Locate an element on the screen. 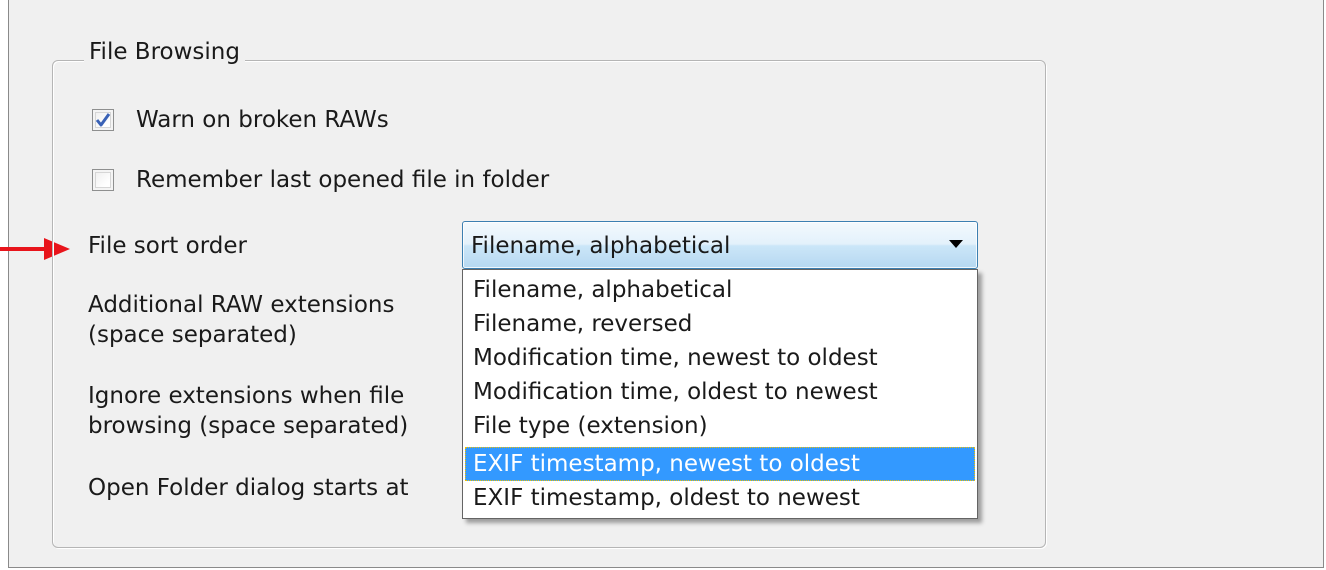 The width and height of the screenshot is (1326, 570). file-sort-order-select: Filename, alphabetical is located at coordinates (720, 245).